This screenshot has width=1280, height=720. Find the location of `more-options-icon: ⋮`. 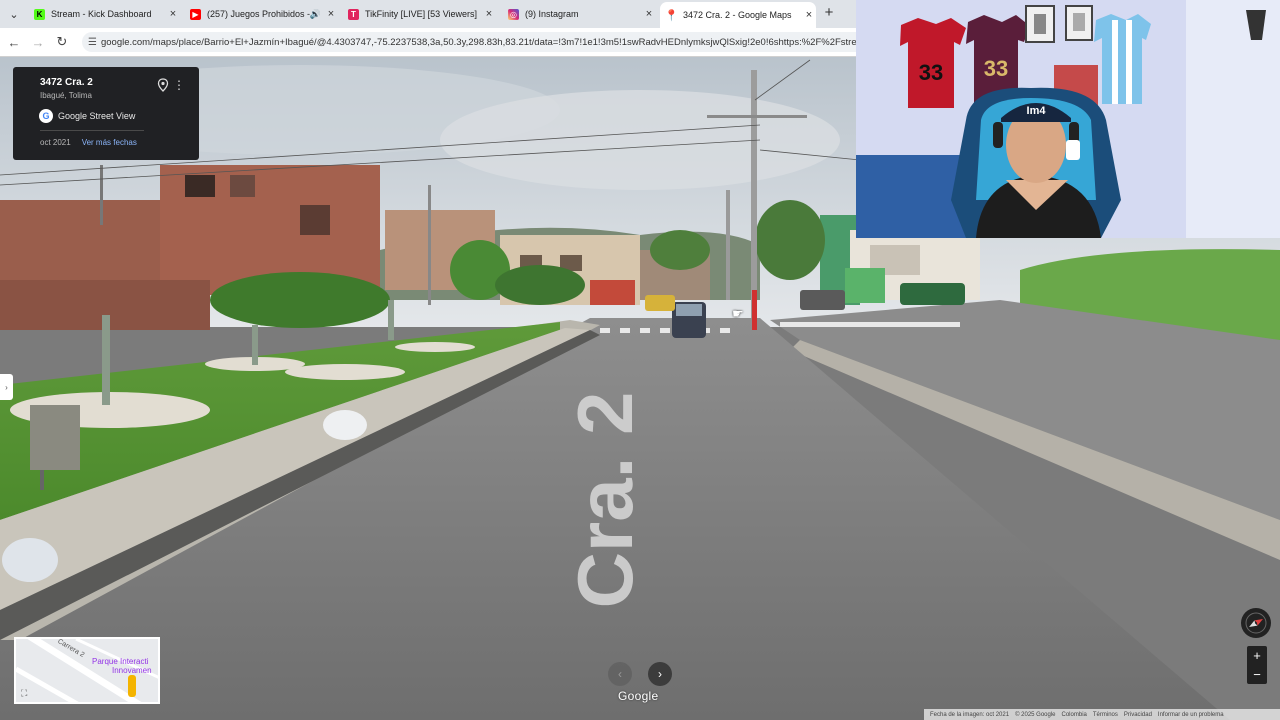

more-options-icon: ⋮ is located at coordinates (179, 85).